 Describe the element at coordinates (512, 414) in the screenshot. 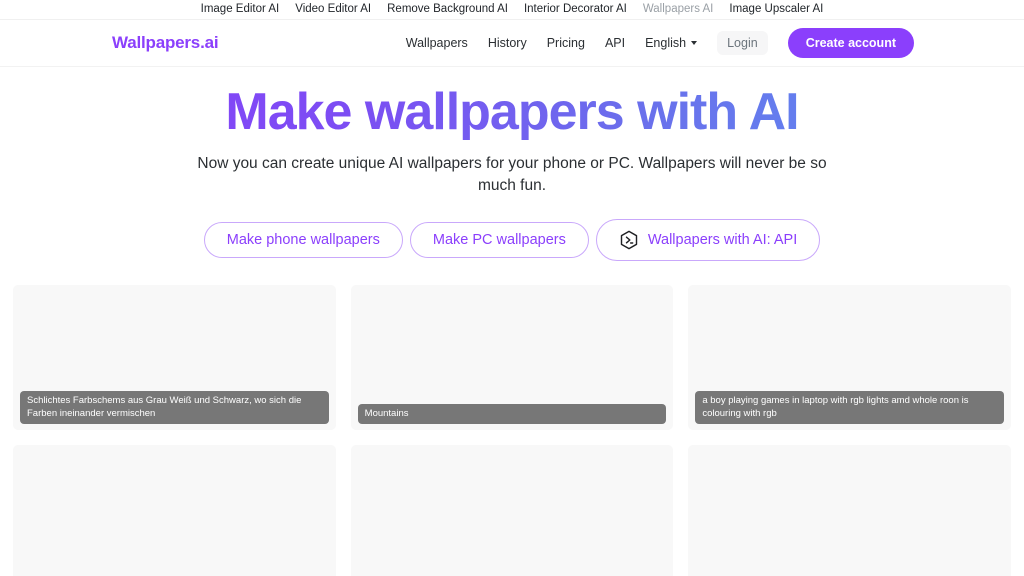

I see `gallery-card-caption: Mountains` at that location.